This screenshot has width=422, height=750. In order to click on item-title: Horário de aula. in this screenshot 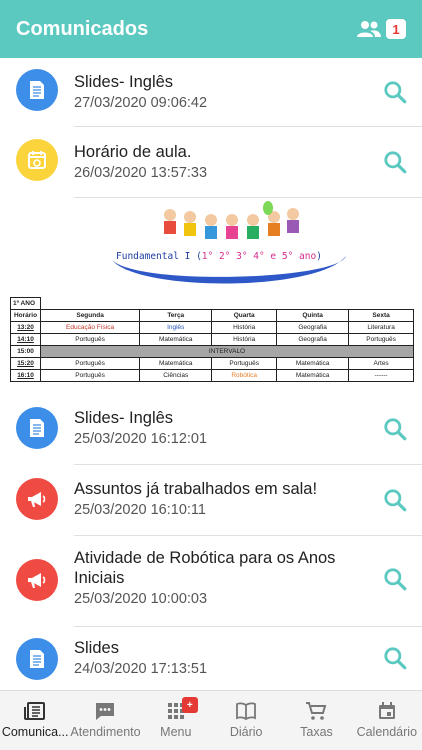, I will do `click(133, 152)`.